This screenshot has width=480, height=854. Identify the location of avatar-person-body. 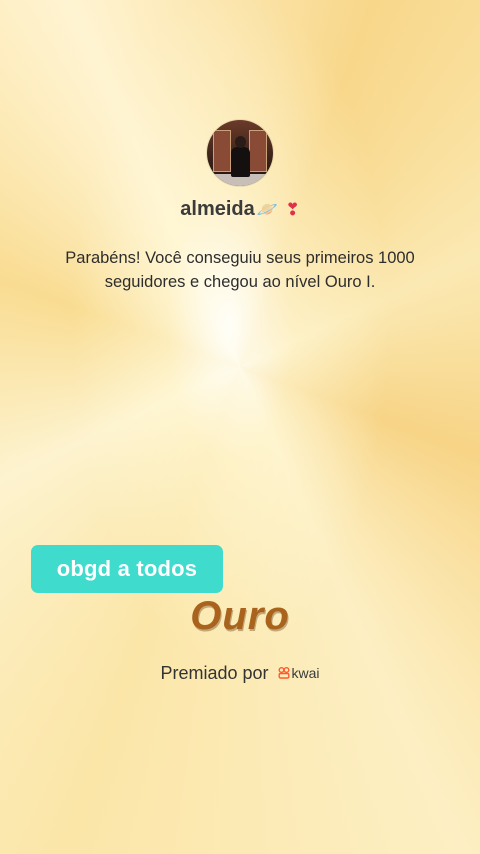
(240, 162).